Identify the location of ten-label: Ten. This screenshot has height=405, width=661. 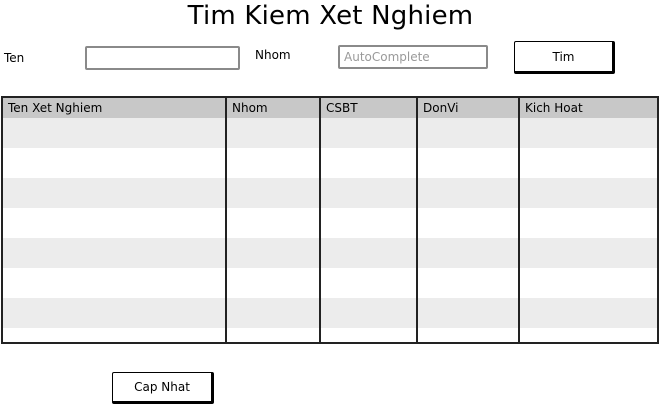
(14, 58).